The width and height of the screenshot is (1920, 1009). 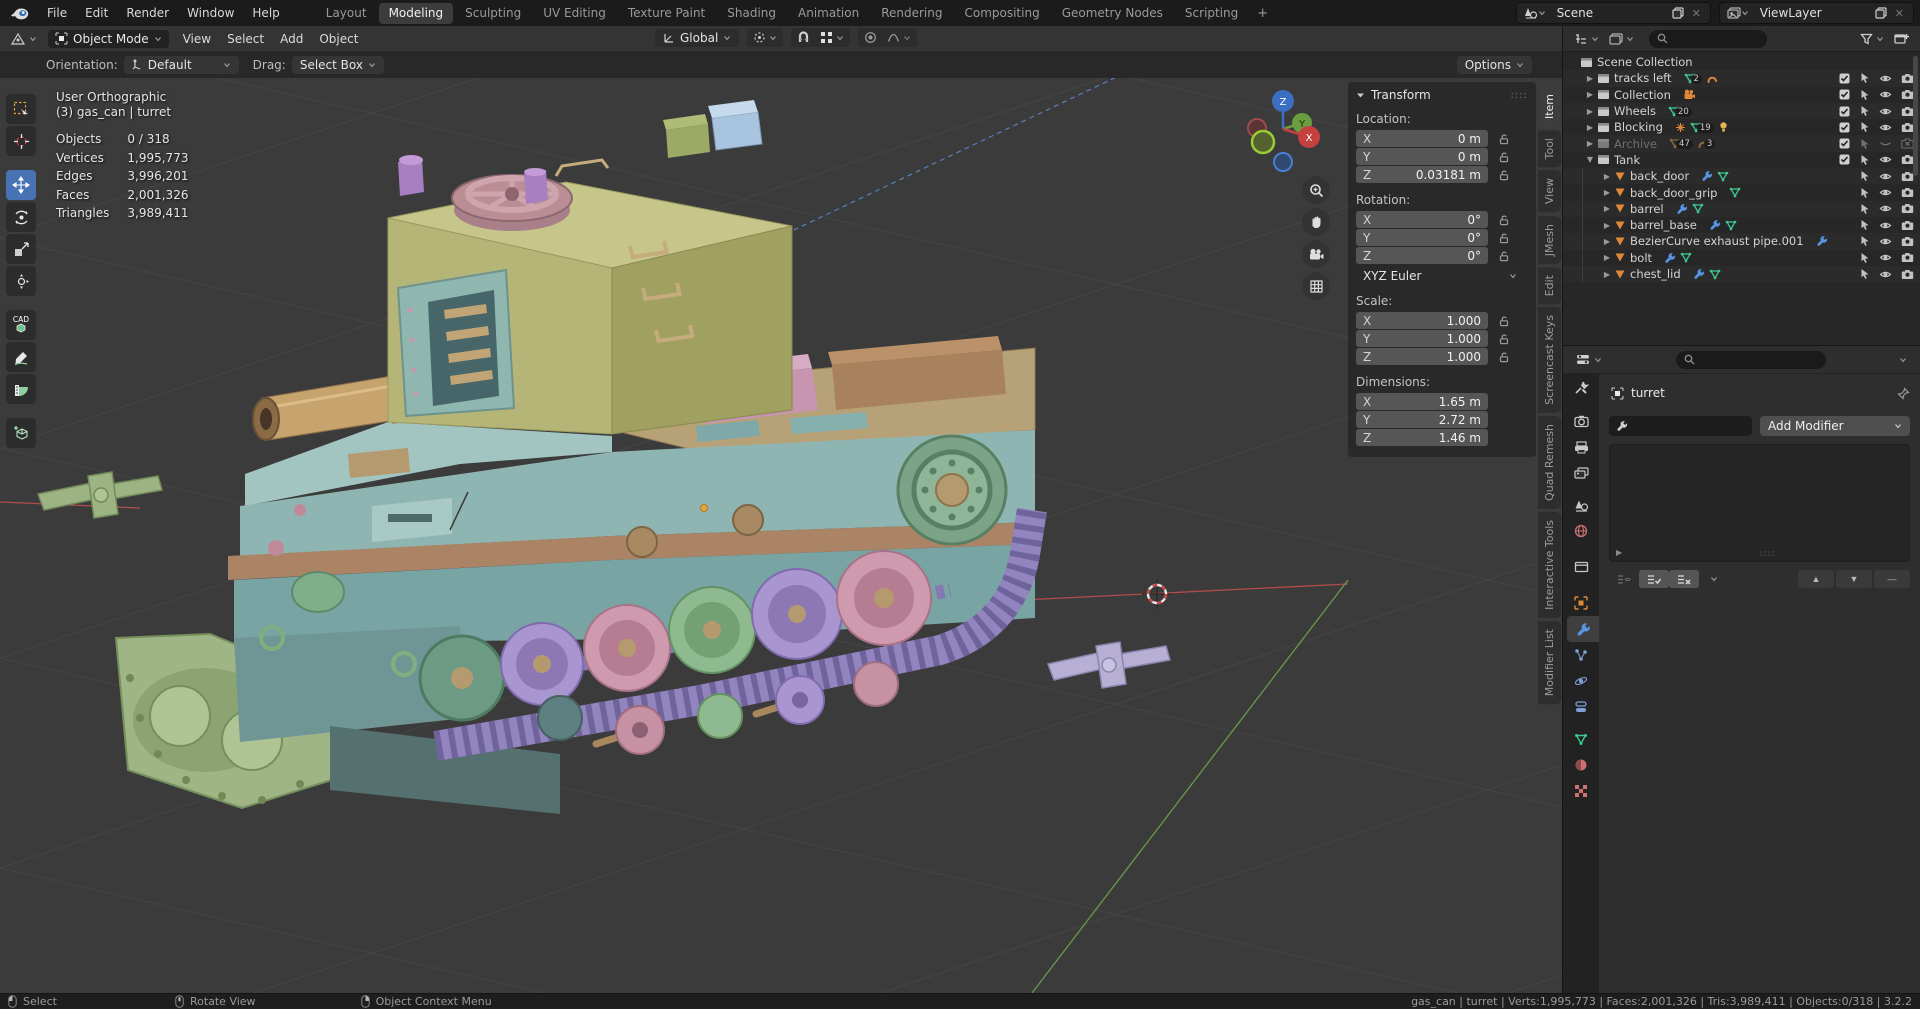 I want to click on zoom-button, so click(x=1316, y=190).